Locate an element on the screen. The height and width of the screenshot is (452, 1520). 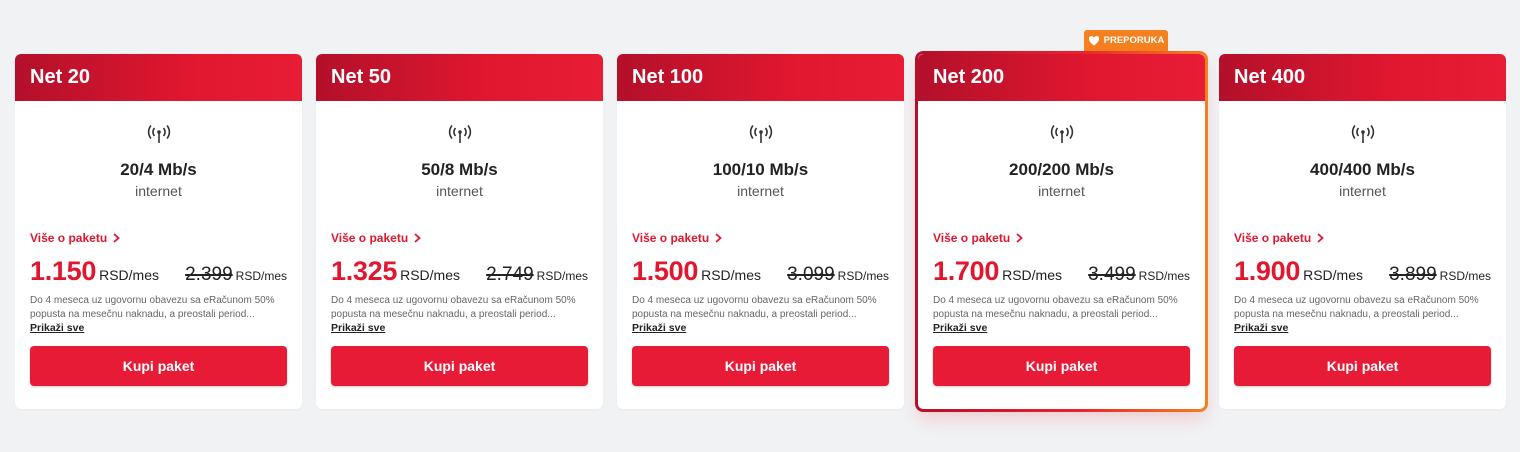
price-row: 1.900 RSD/mes 3.899 RSD/mes is located at coordinates (1362, 271).